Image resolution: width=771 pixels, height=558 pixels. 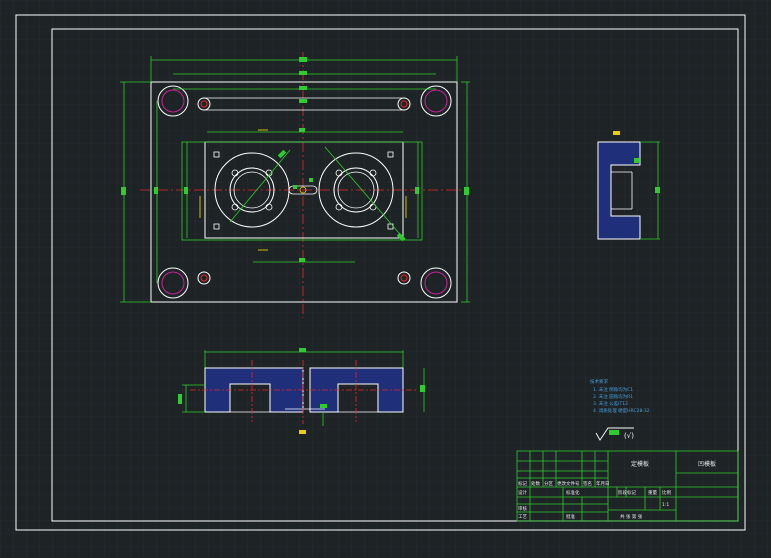 What do you see at coordinates (707, 464) in the screenshot?
I see `drawing-number: 凹模板` at bounding box center [707, 464].